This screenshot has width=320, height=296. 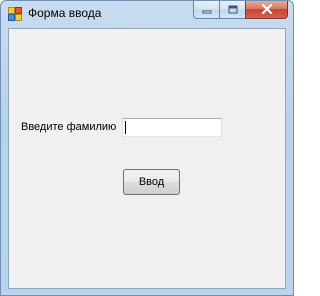 I want to click on text-caret, so click(x=125, y=127).